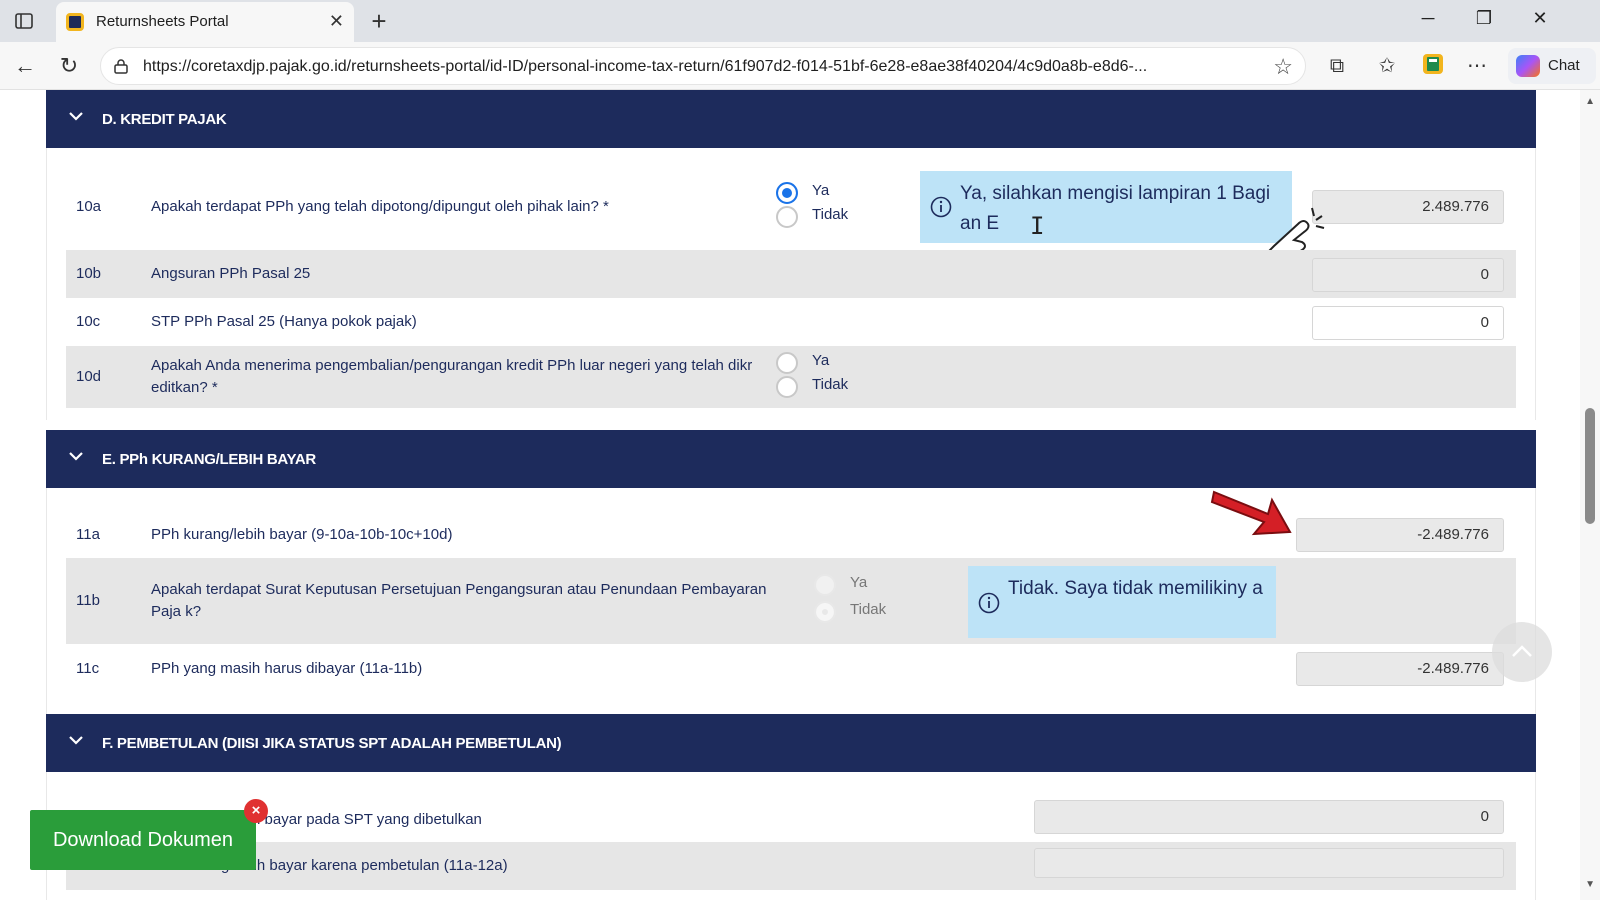 The image size is (1600, 900). Describe the element at coordinates (1400, 535) in the screenshot. I see `value-field-11a: -2.489.776` at that location.